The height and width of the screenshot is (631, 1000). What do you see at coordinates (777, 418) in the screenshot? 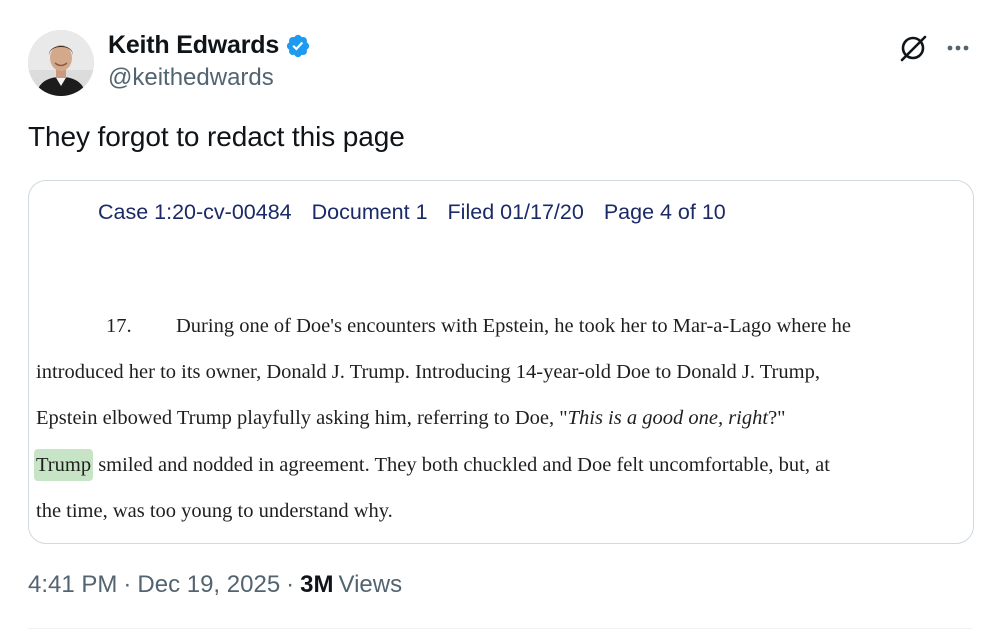
I see `line-3-end: ?"` at bounding box center [777, 418].